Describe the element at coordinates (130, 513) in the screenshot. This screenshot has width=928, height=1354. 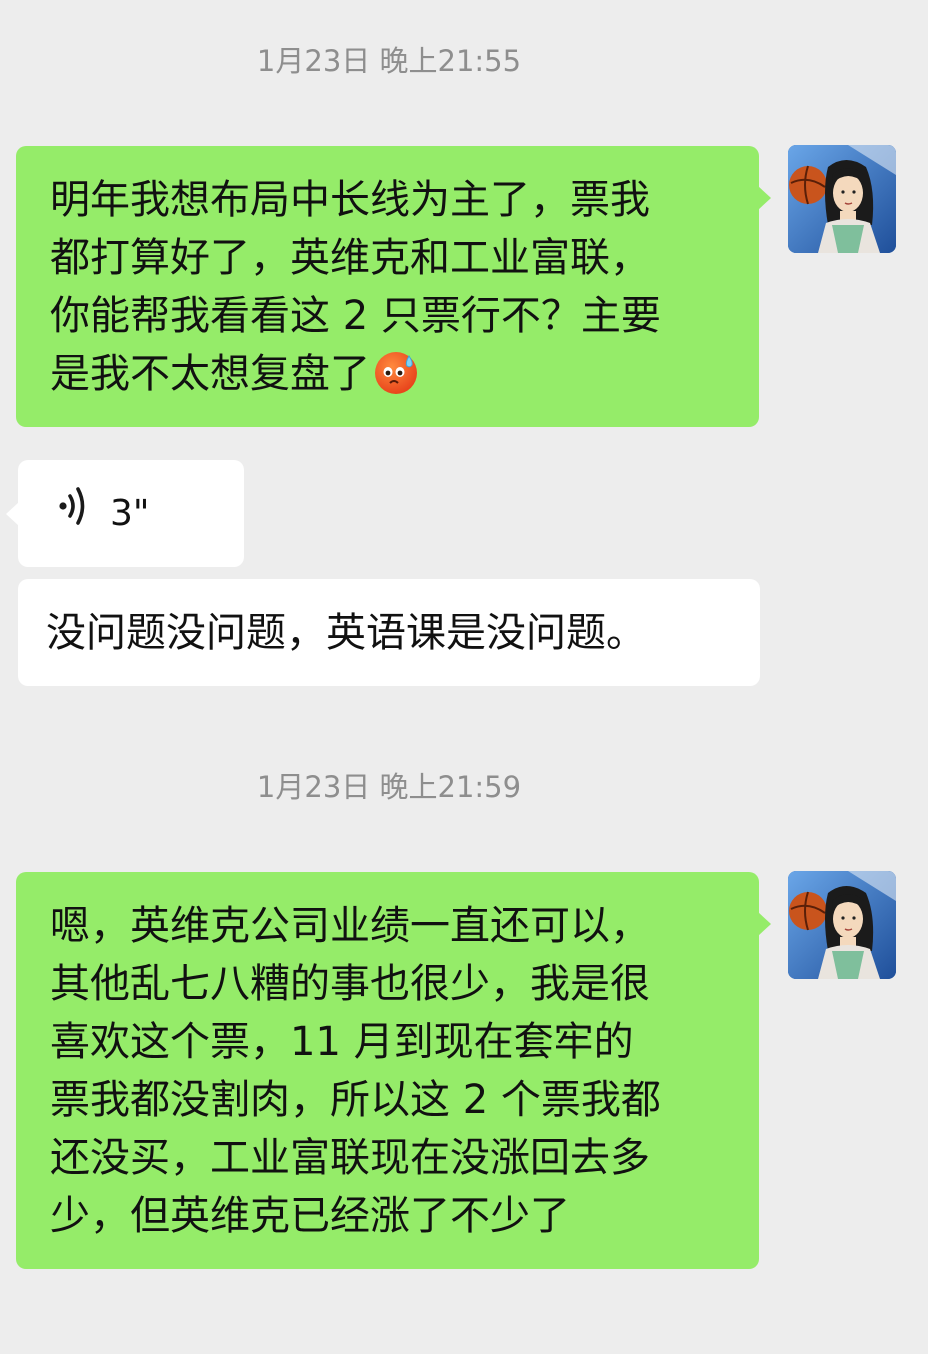
I see `voice-duration: 3"` at that location.